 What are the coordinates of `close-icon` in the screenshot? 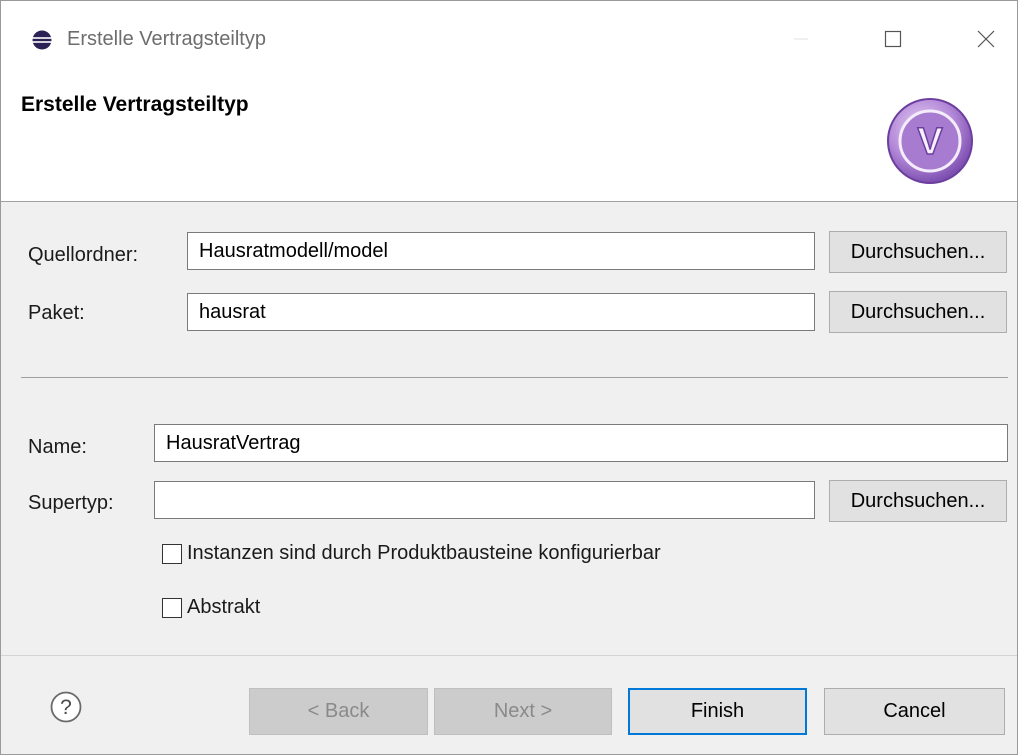 It's located at (986, 39).